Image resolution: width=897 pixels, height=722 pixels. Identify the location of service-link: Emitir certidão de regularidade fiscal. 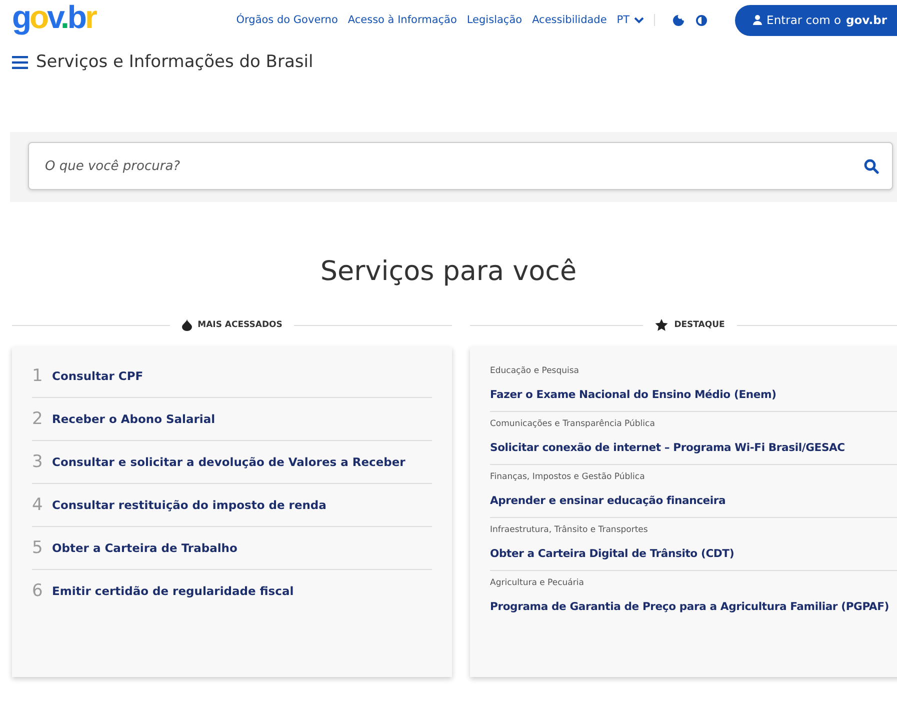
(173, 591).